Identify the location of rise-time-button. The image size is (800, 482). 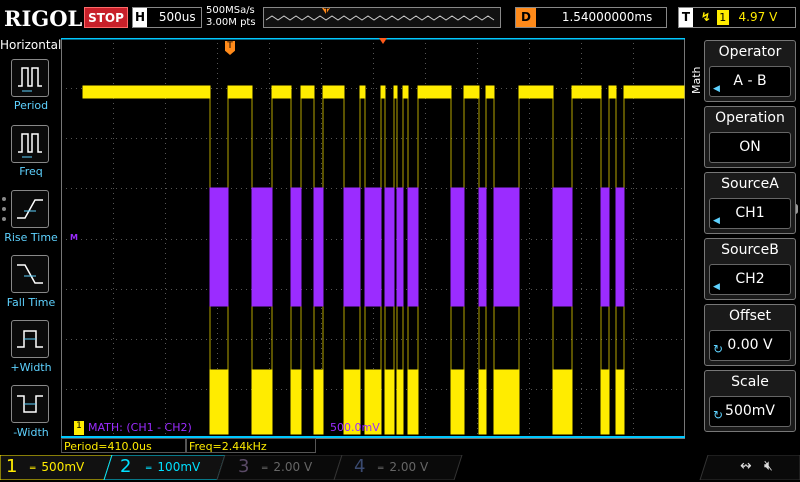
(30, 209).